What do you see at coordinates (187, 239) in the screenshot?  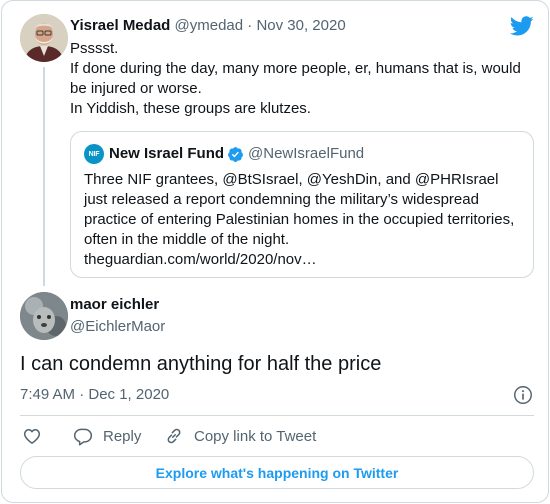 I see `quoted-tweet-line: often in the middle of the night.` at bounding box center [187, 239].